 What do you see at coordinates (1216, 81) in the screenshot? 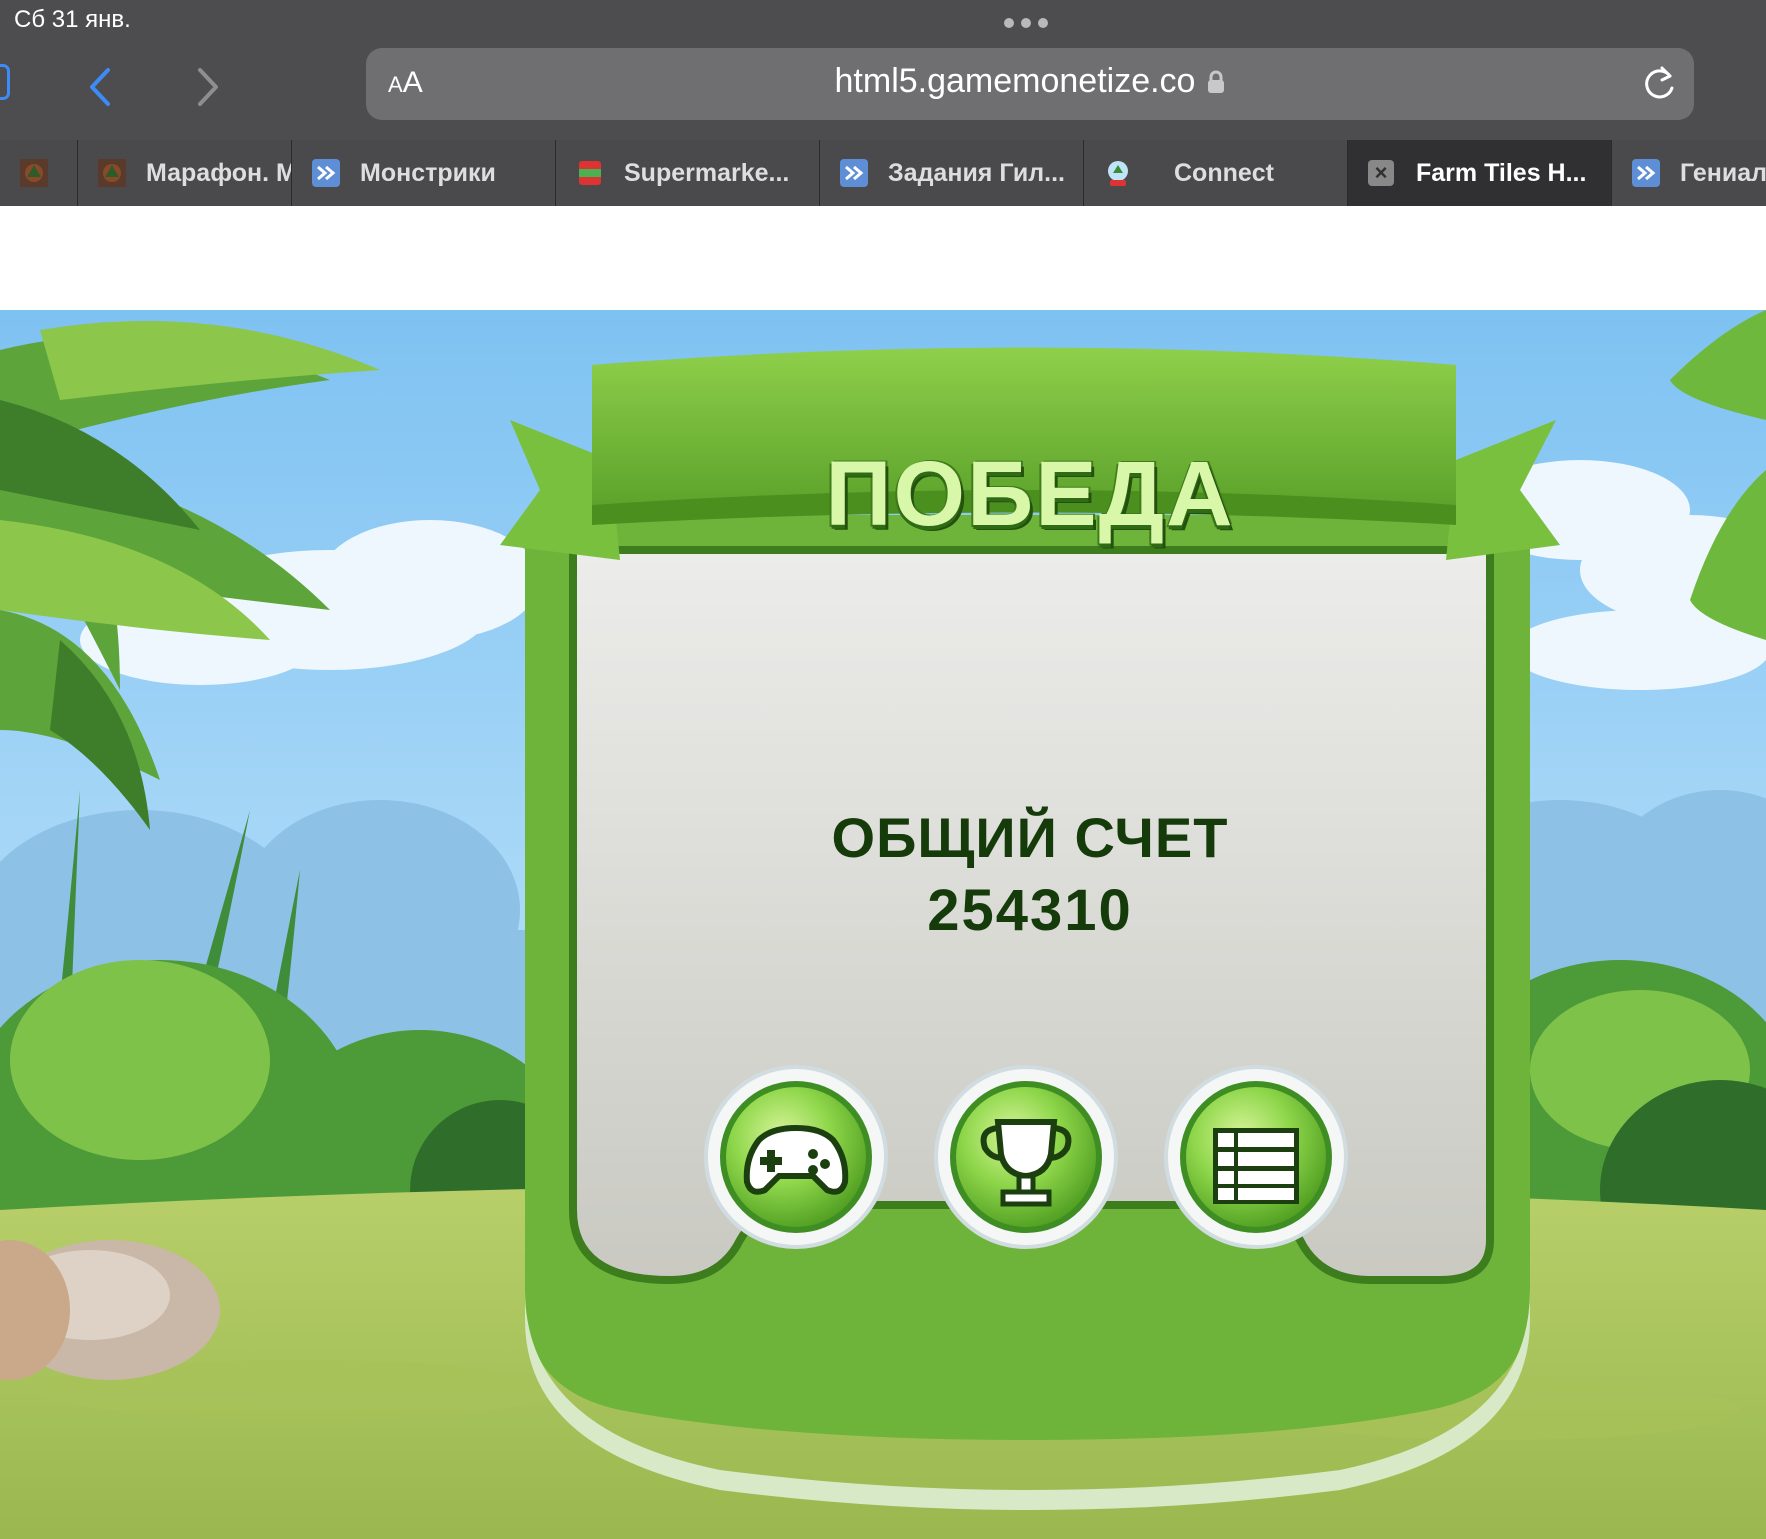
I see `lock-icon` at bounding box center [1216, 81].